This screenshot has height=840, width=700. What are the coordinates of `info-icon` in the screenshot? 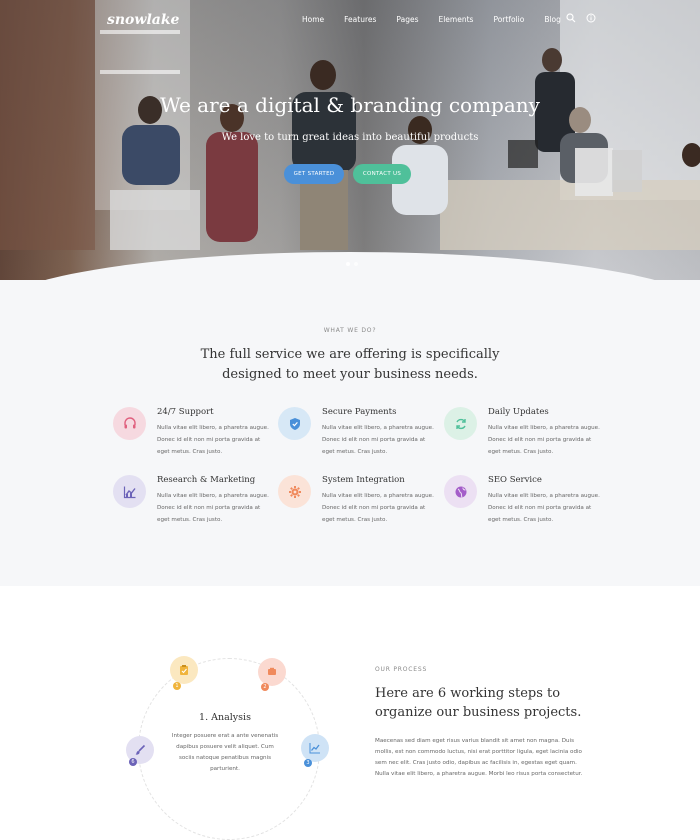 It's located at (591, 19).